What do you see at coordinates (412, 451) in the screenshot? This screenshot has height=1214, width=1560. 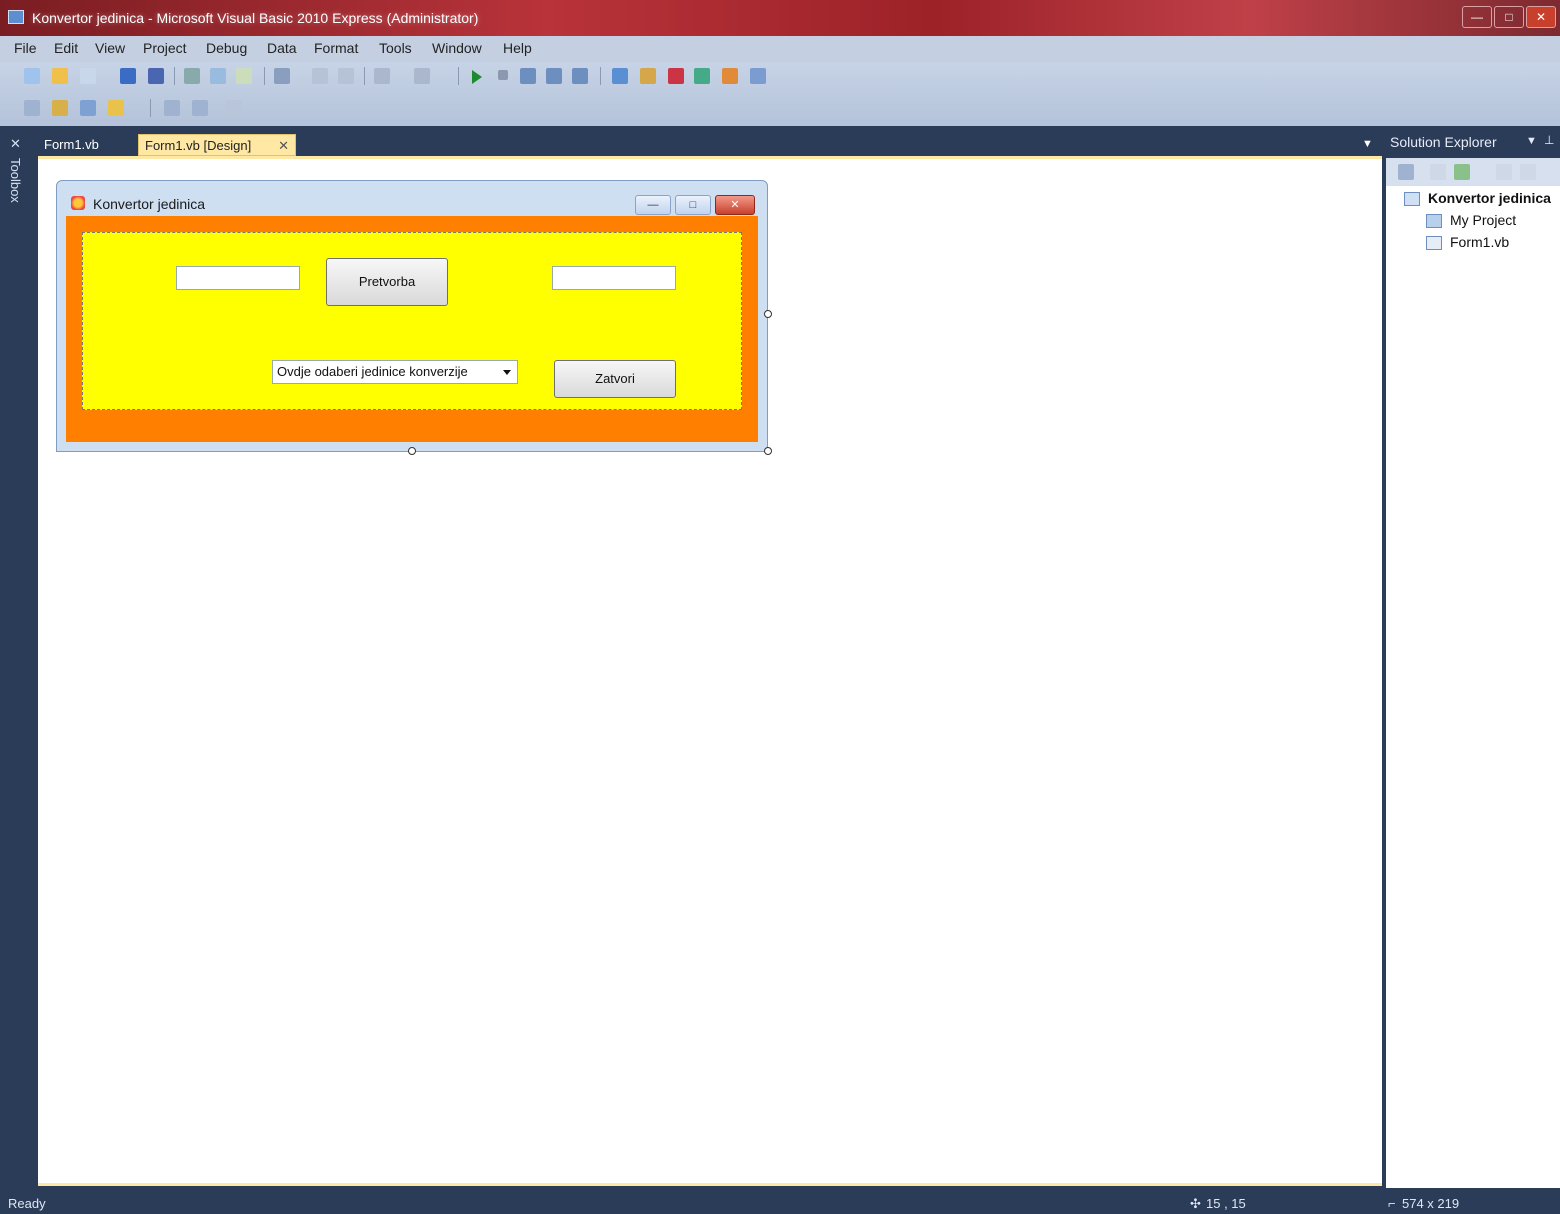 I see `resize-handle-bottom` at bounding box center [412, 451].